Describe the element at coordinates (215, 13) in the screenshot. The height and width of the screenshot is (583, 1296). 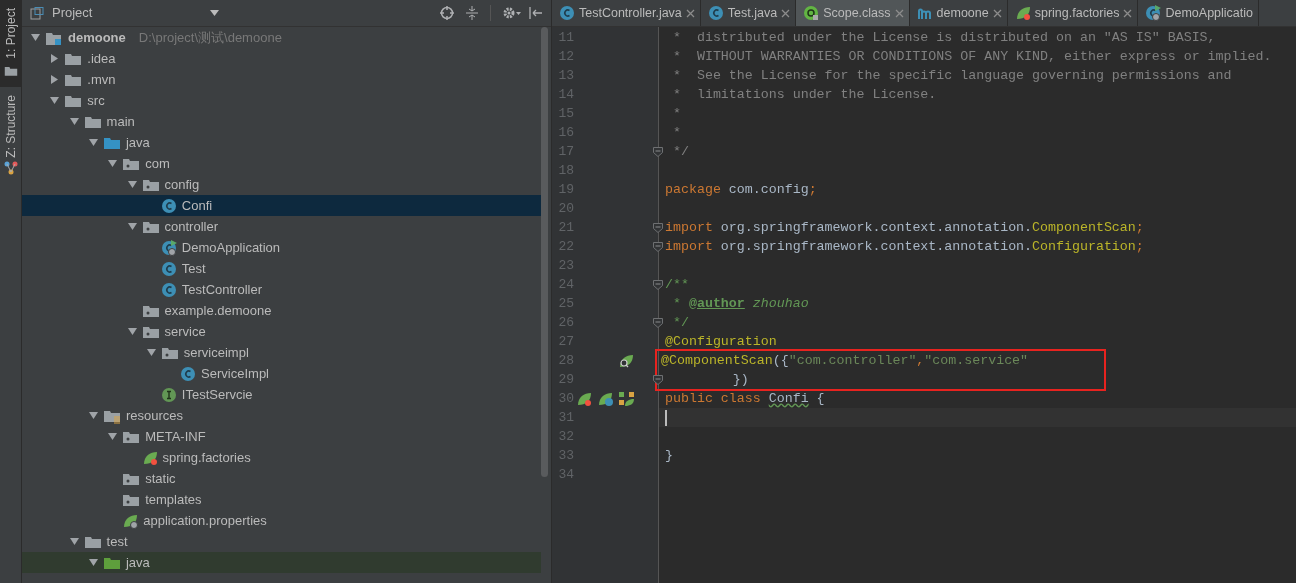
I see `dropdown-caret-icon` at that location.